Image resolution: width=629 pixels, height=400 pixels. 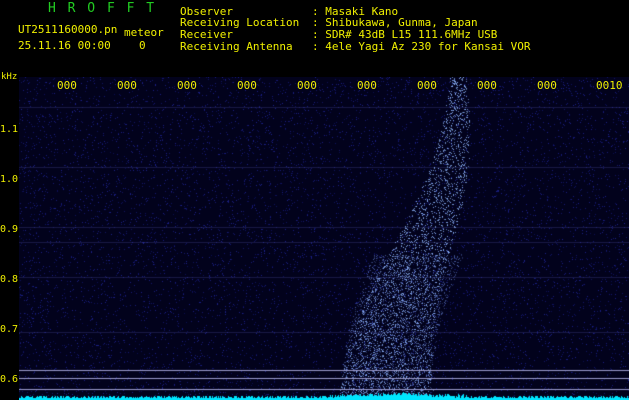 What do you see at coordinates (9, 279) in the screenshot?
I see `y-tick-0-8: 0.8` at bounding box center [9, 279].